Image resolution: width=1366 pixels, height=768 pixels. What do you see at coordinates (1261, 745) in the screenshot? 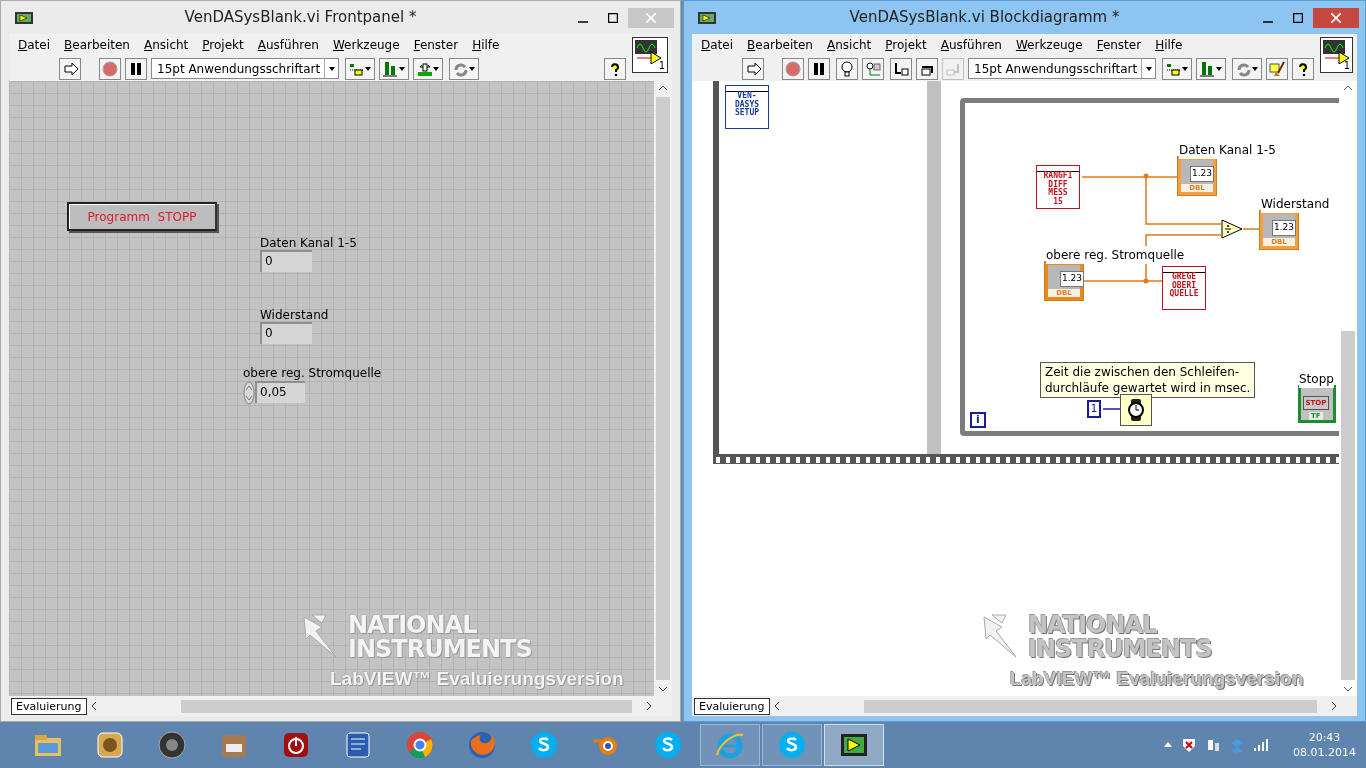
I see `signal-icon` at bounding box center [1261, 745].